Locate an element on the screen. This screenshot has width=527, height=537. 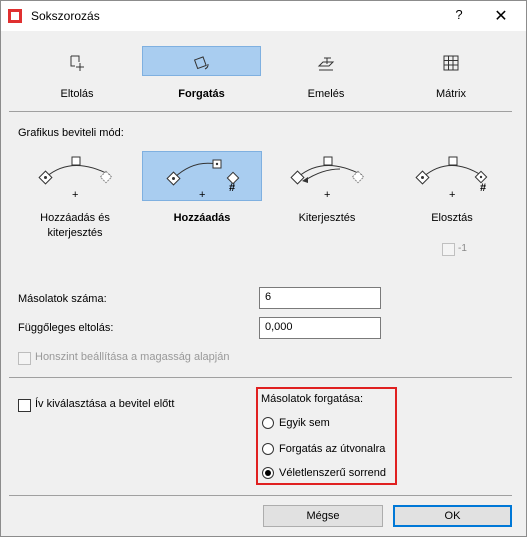
ok-button: OK is located at coordinates (452, 516).